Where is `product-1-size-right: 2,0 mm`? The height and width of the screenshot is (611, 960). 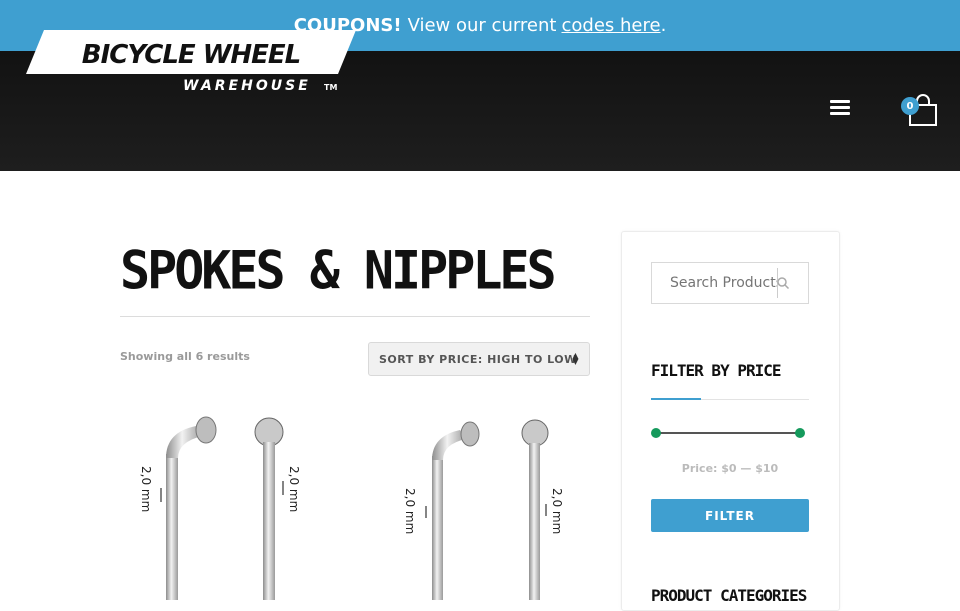 product-1-size-right: 2,0 mm is located at coordinates (294, 489).